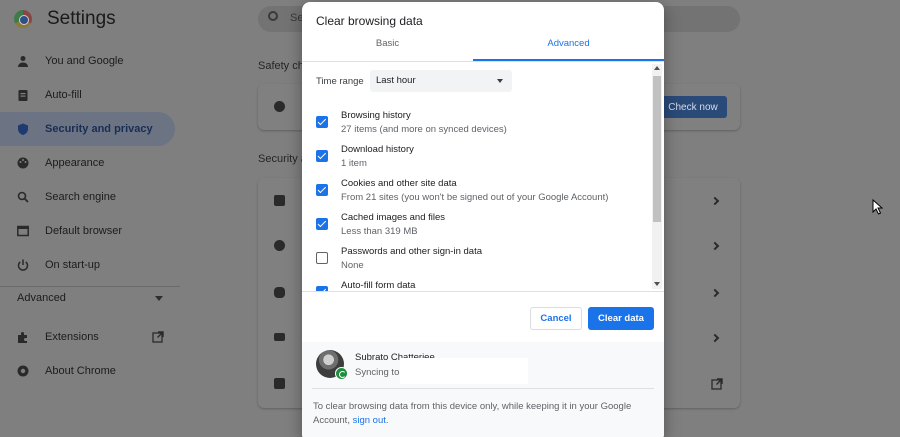  What do you see at coordinates (424, 129) in the screenshot?
I see `option-subtitle: 27 items (and more on synced devices)` at bounding box center [424, 129].